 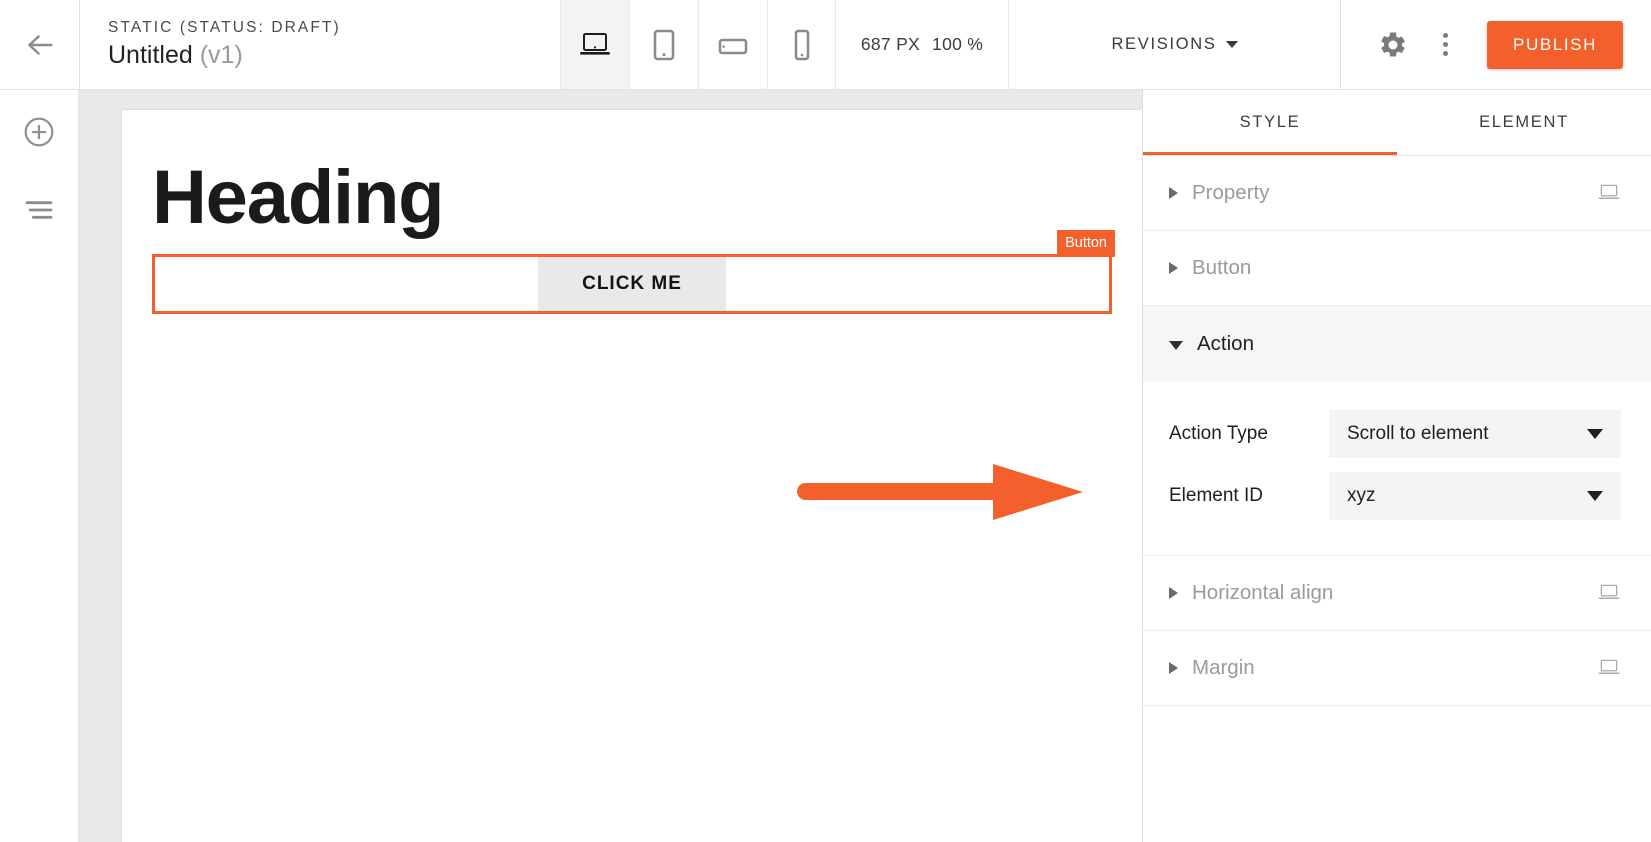 I want to click on add-element-button, so click(x=39, y=132).